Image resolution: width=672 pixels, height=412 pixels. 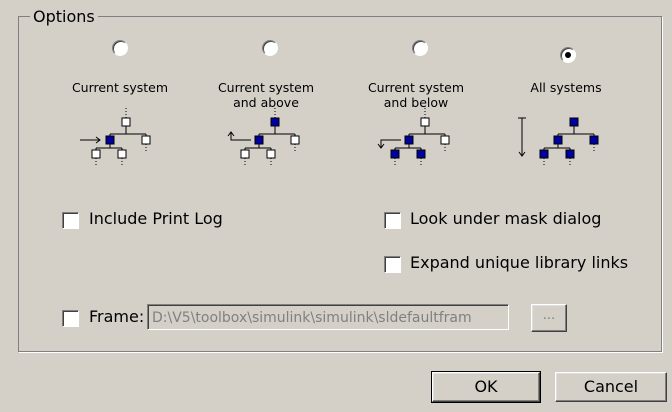 I want to click on expand-library-links-label: Expand unique library links, so click(x=519, y=262).